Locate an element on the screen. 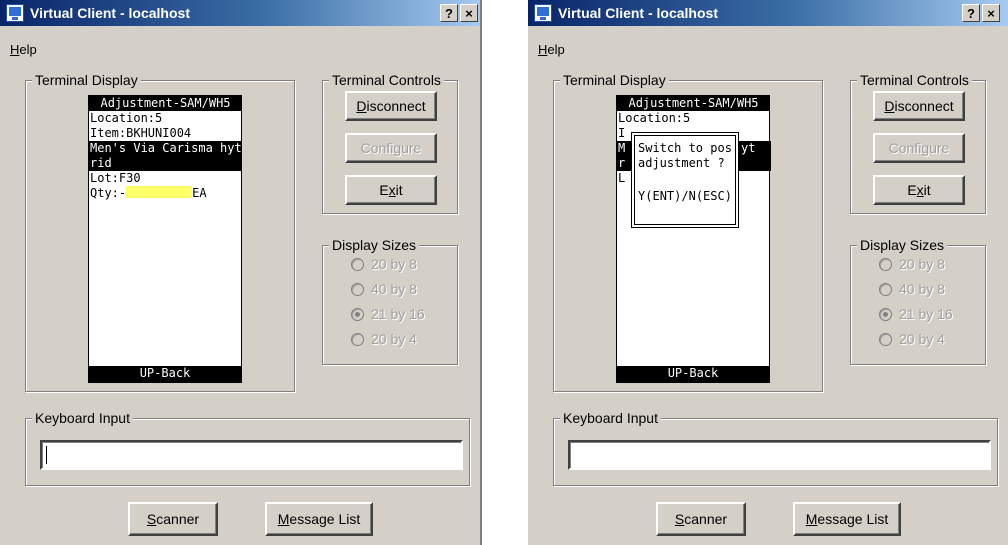 The height and width of the screenshot is (545, 1008). qty-label: Qty:- is located at coordinates (108, 193).